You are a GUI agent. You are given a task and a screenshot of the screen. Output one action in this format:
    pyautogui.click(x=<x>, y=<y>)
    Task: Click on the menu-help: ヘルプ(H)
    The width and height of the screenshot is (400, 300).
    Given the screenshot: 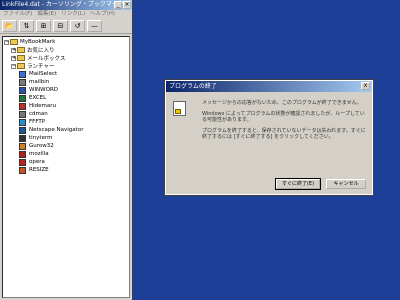 What is the action you would take?
    pyautogui.click(x=102, y=14)
    